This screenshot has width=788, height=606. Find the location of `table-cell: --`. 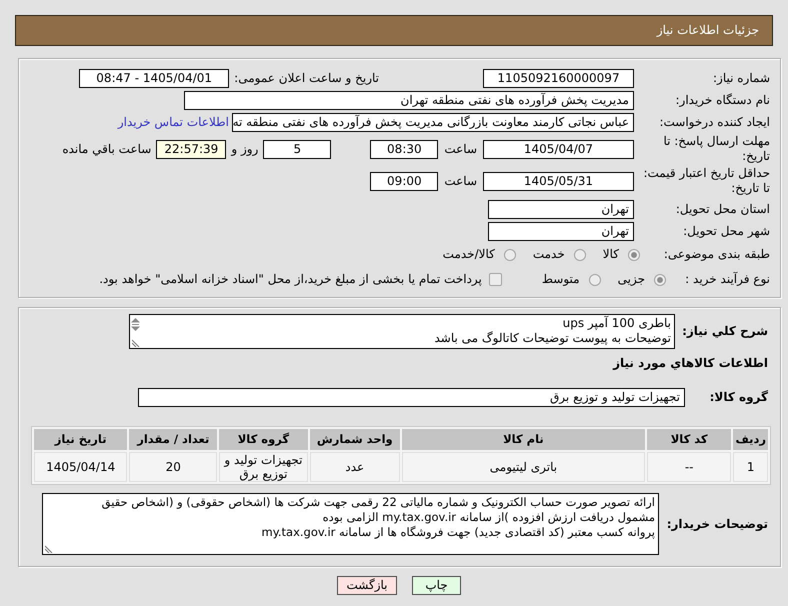

table-cell: -- is located at coordinates (689, 467).